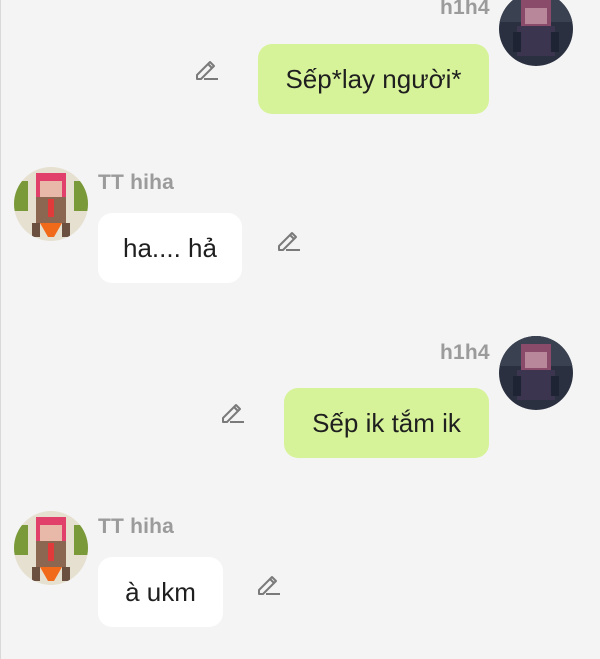 This screenshot has height=659, width=600. I want to click on message-bubble: Sếp ik tắm ik, so click(386, 423).